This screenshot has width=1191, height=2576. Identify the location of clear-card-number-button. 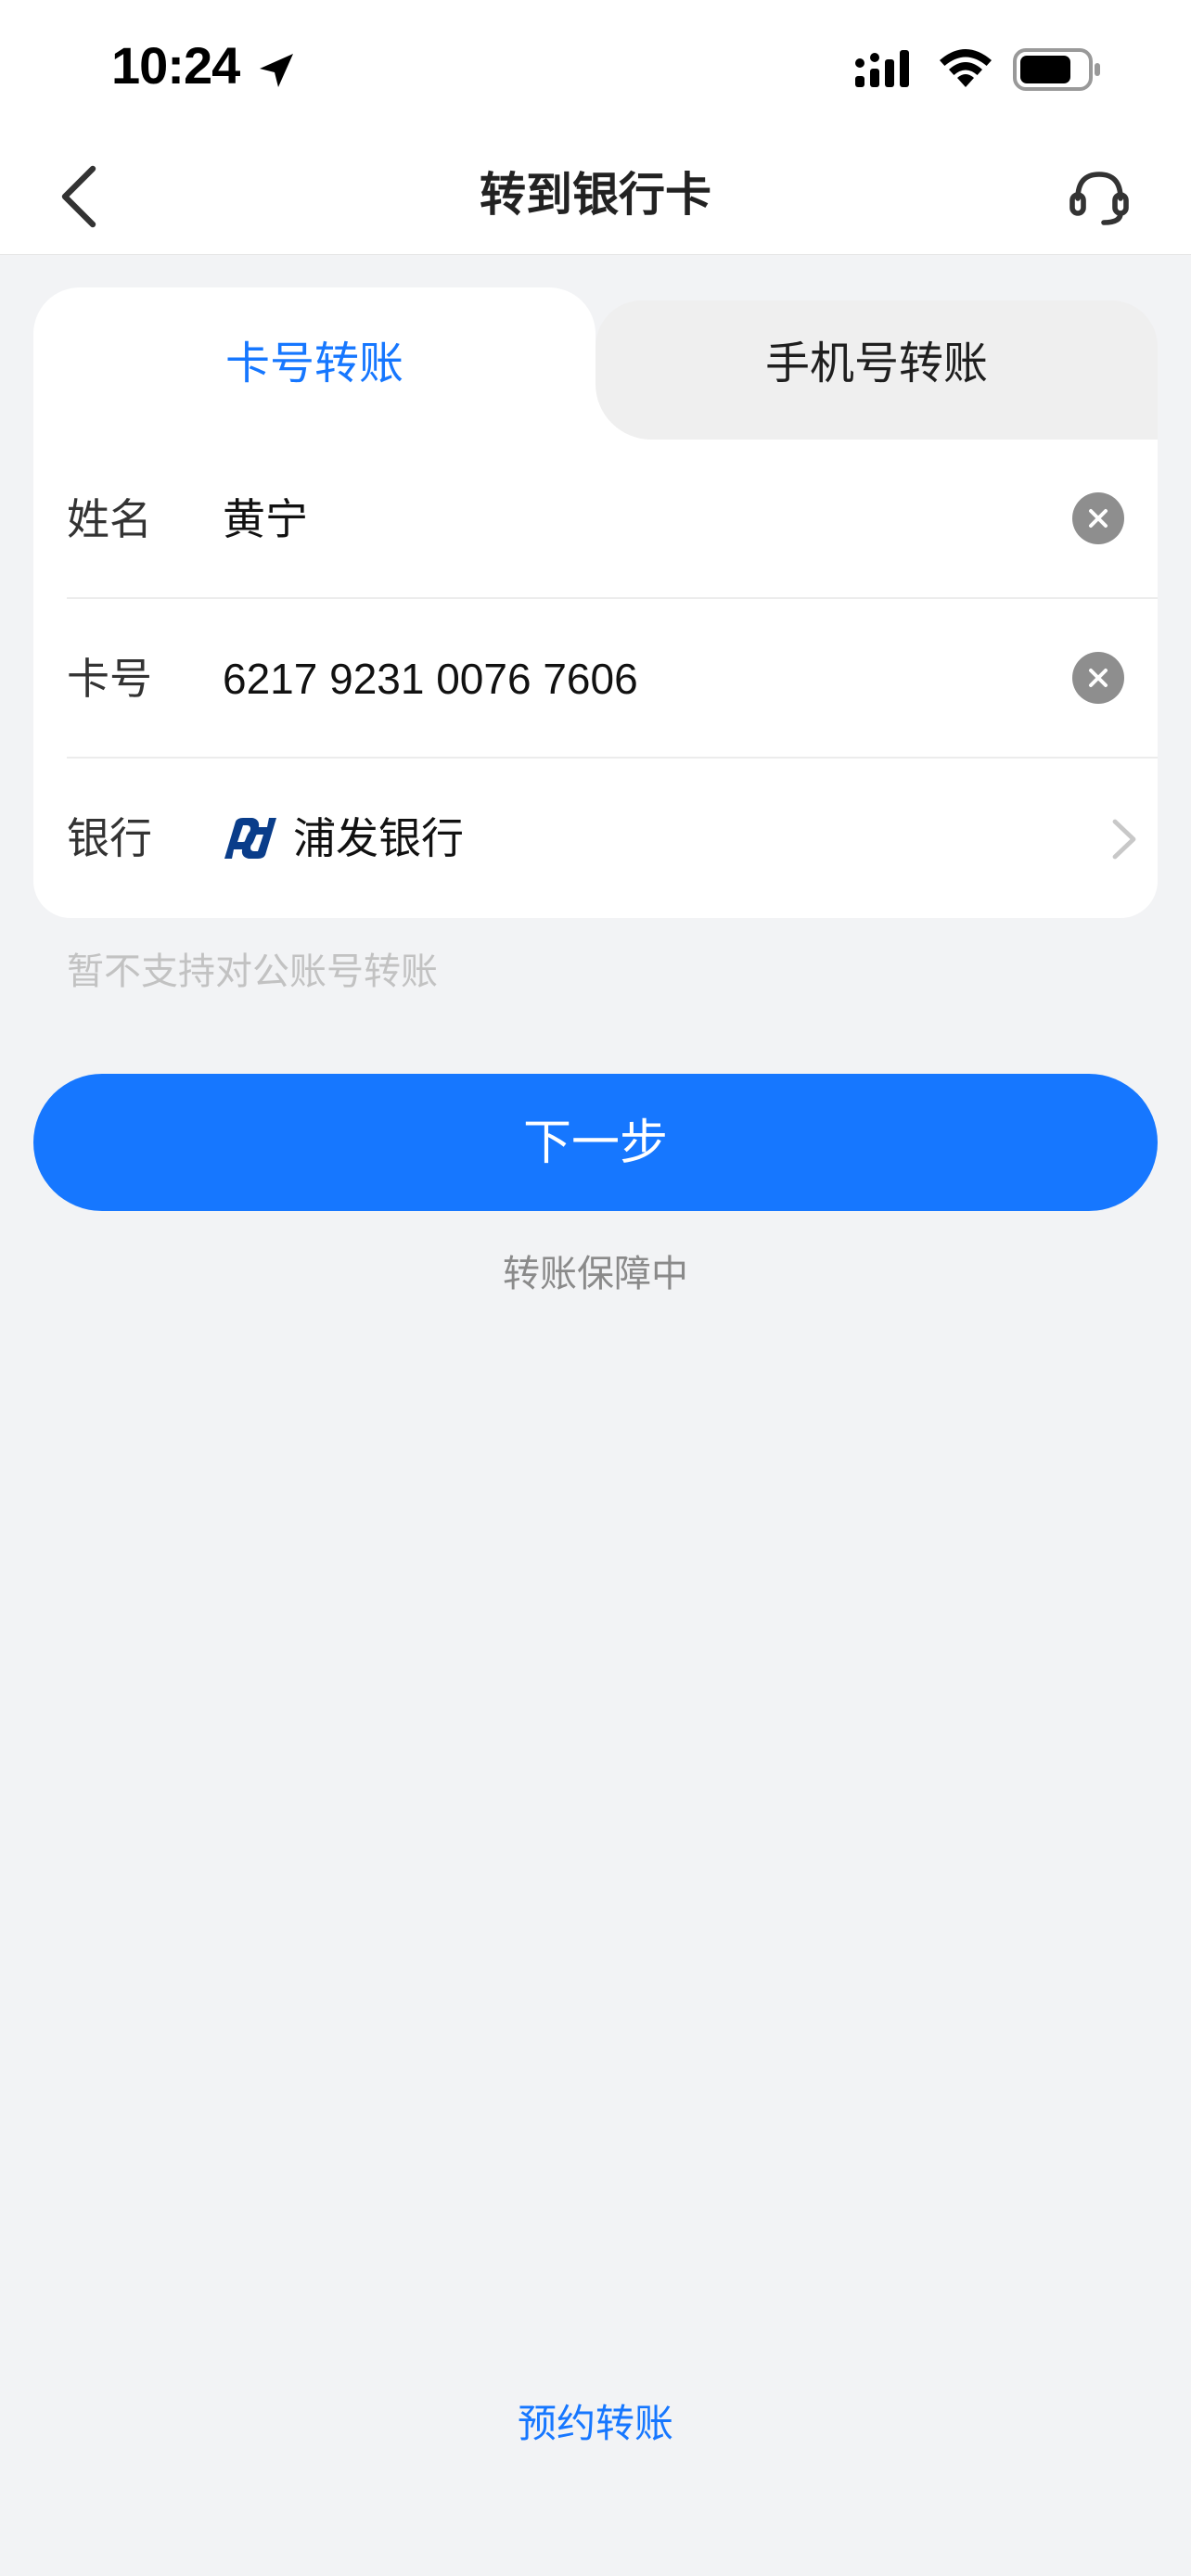
(1098, 678).